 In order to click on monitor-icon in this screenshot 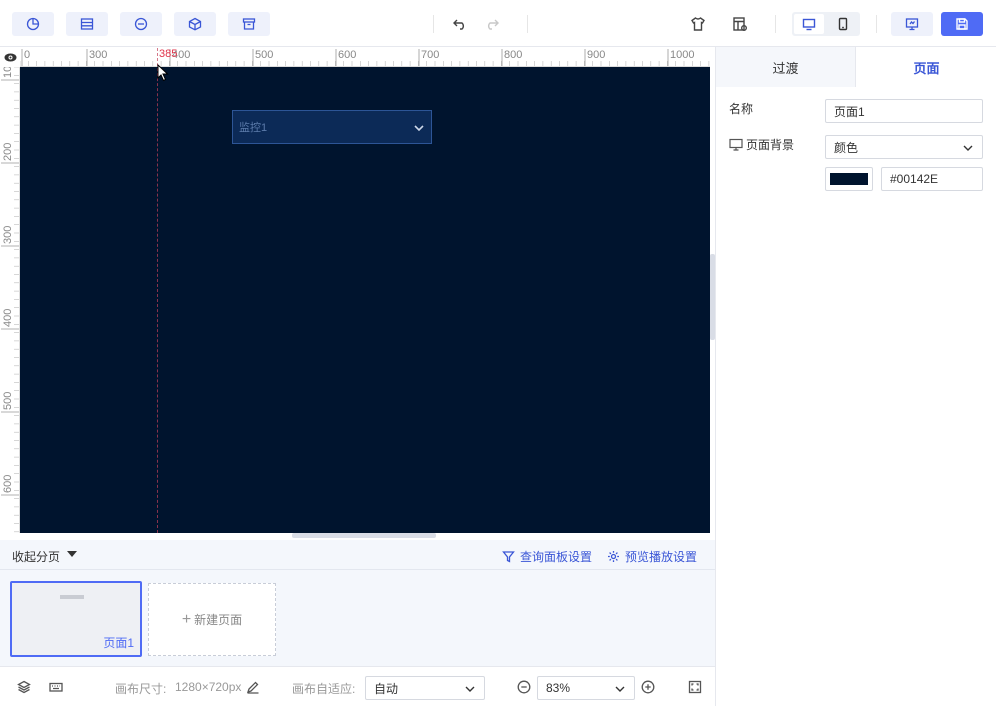, I will do `click(736, 144)`.